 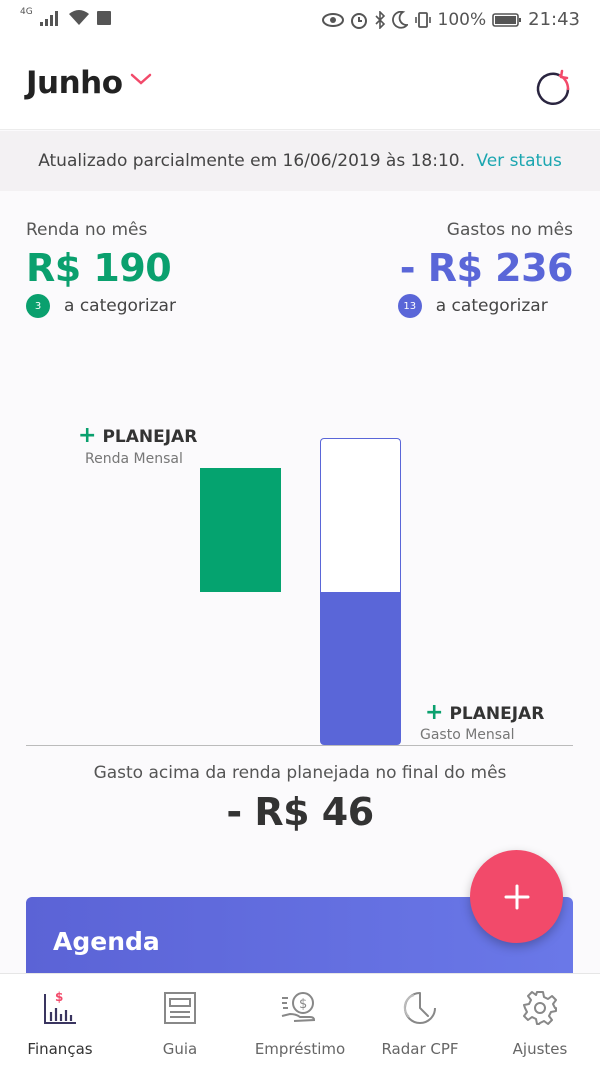 I want to click on chart-baseline, so click(x=299, y=745).